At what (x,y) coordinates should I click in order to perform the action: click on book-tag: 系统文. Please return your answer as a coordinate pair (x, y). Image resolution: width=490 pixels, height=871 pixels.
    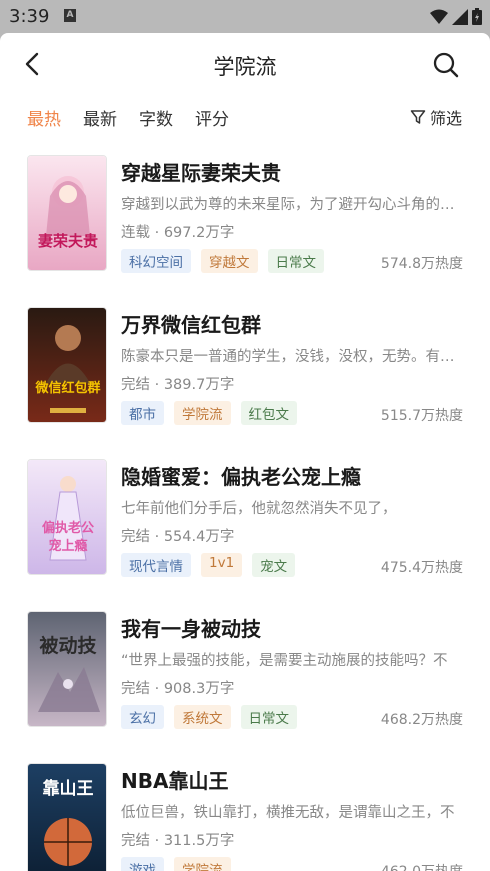
    Looking at the image, I should click on (202, 717).